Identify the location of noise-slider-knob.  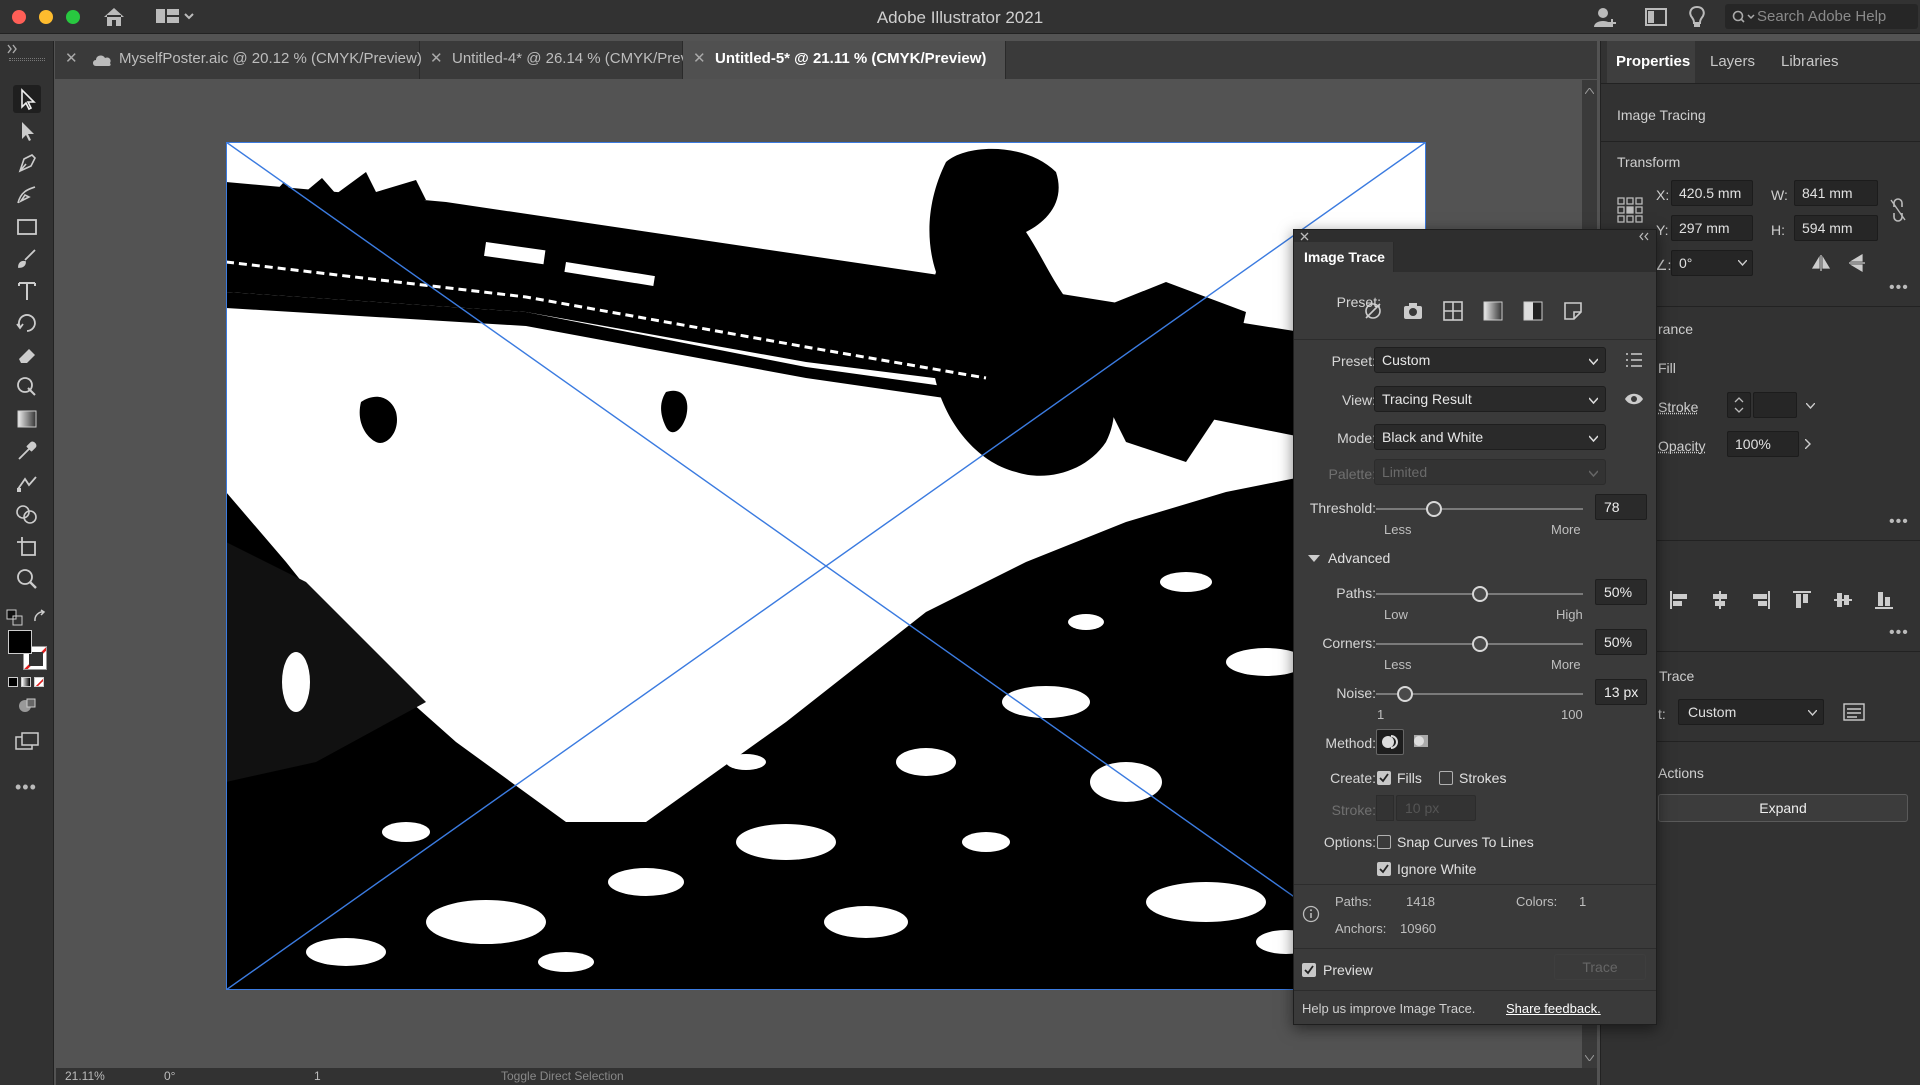
(1404, 694).